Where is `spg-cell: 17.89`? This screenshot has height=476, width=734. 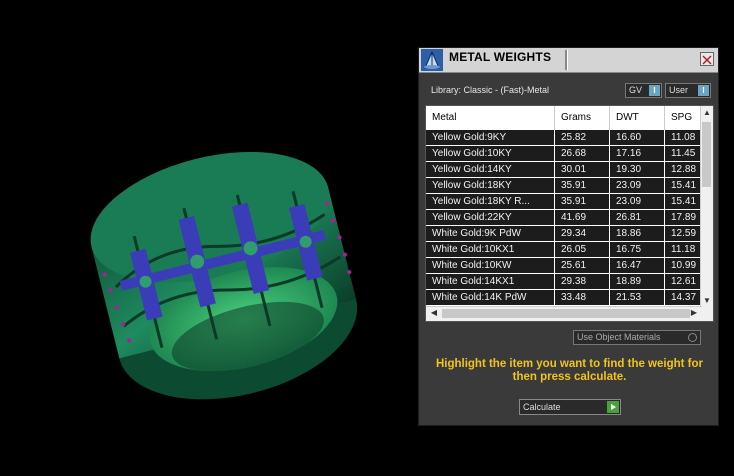 spg-cell: 17.89 is located at coordinates (683, 217).